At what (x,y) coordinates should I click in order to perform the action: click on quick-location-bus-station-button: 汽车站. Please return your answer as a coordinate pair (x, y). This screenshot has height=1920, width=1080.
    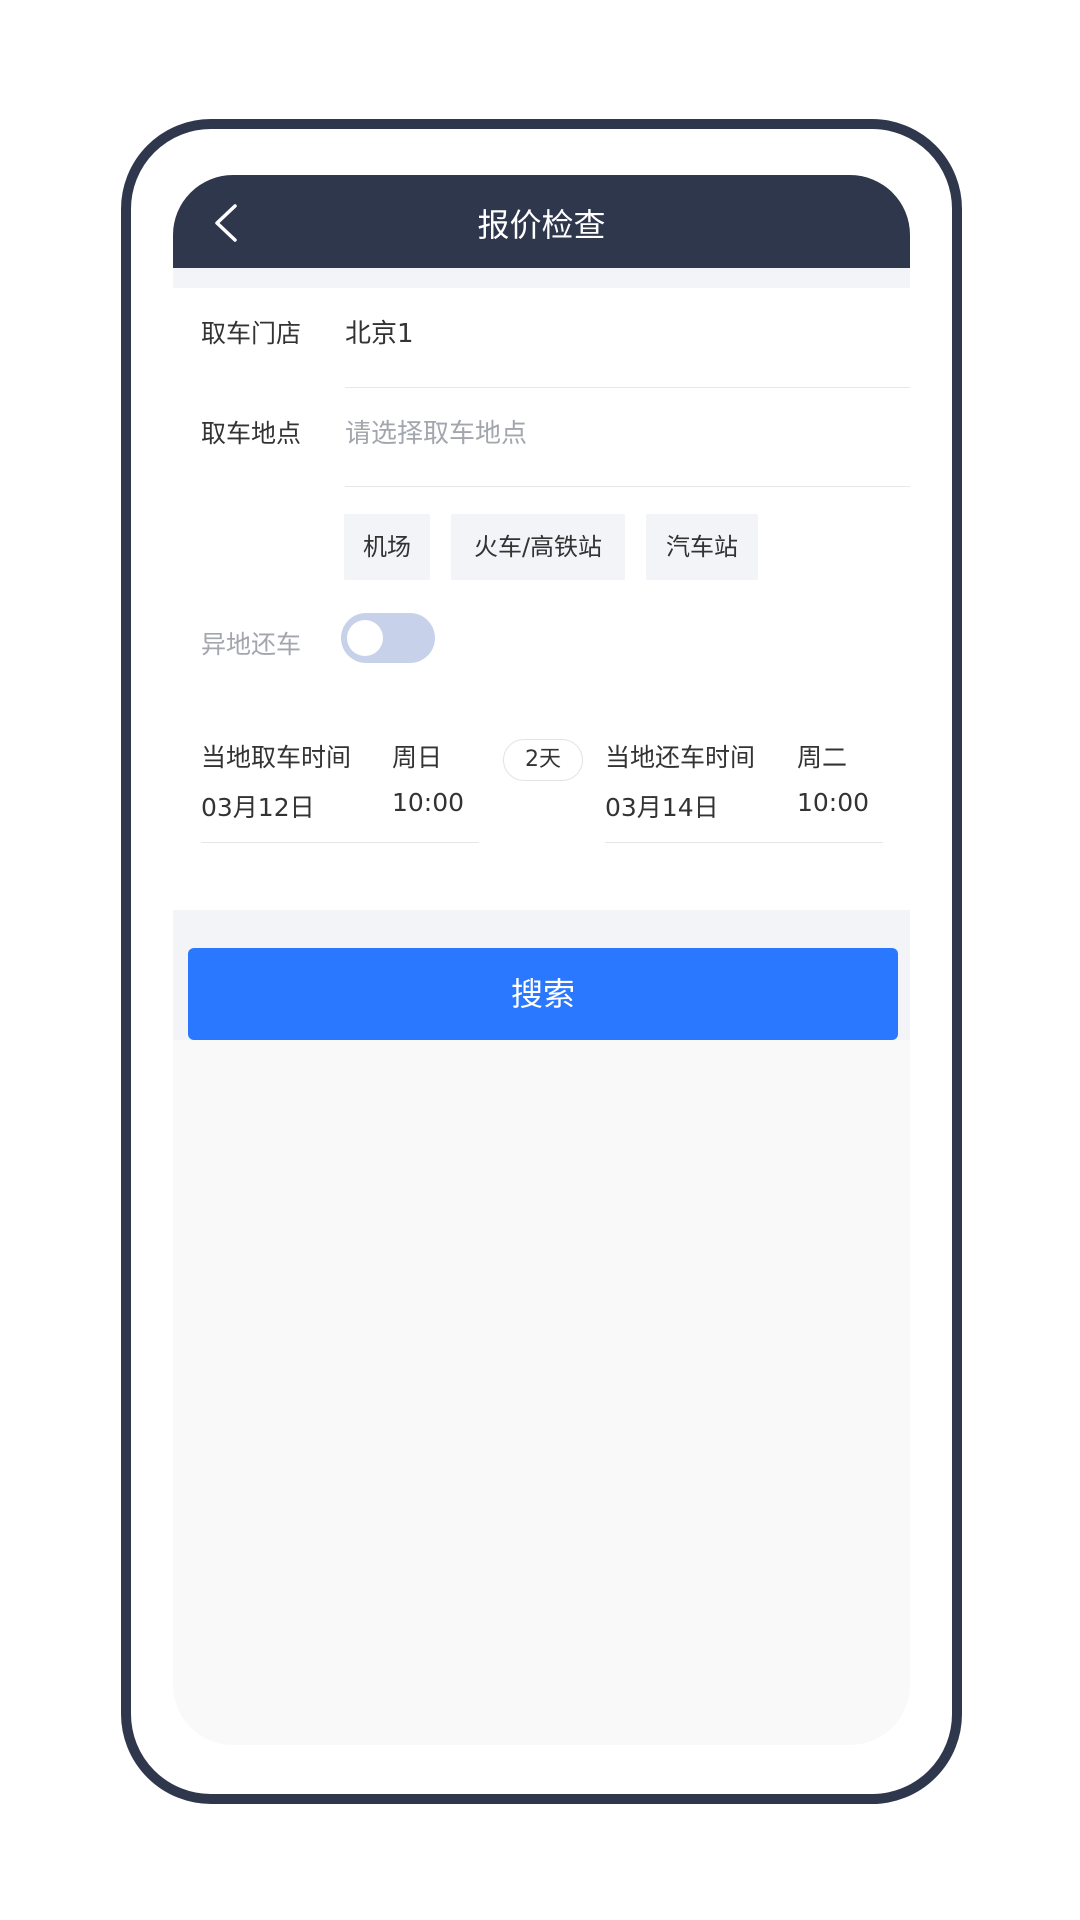
    Looking at the image, I should click on (702, 547).